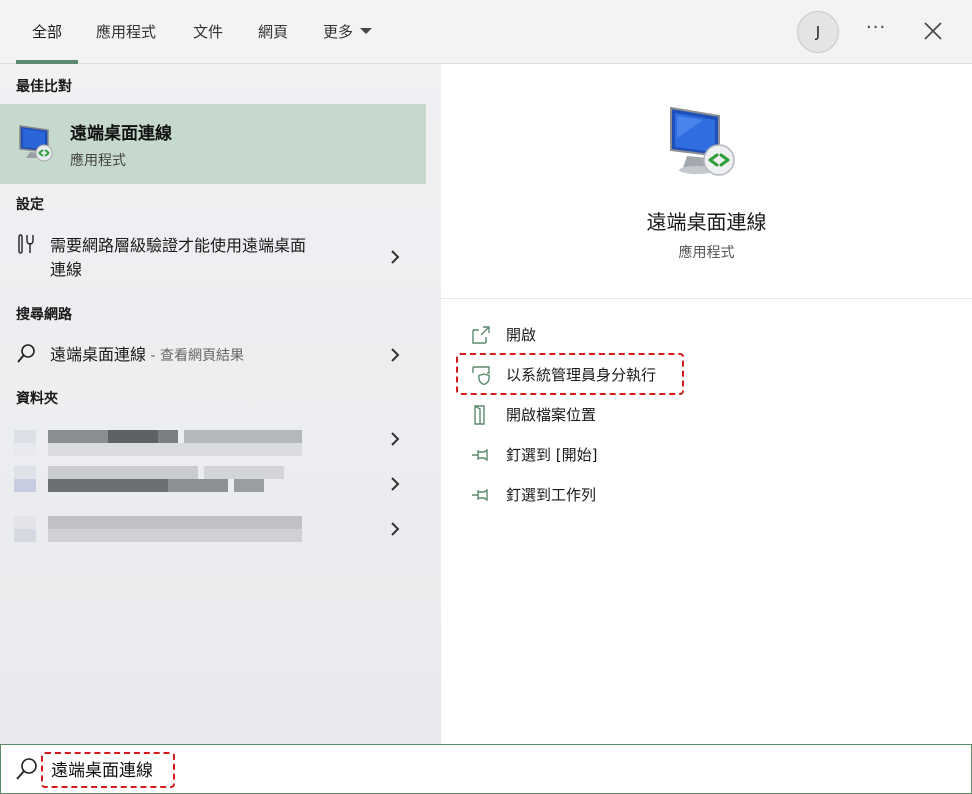 Image resolution: width=972 pixels, height=794 pixels. I want to click on action-open-label: 開啟, so click(521, 335).